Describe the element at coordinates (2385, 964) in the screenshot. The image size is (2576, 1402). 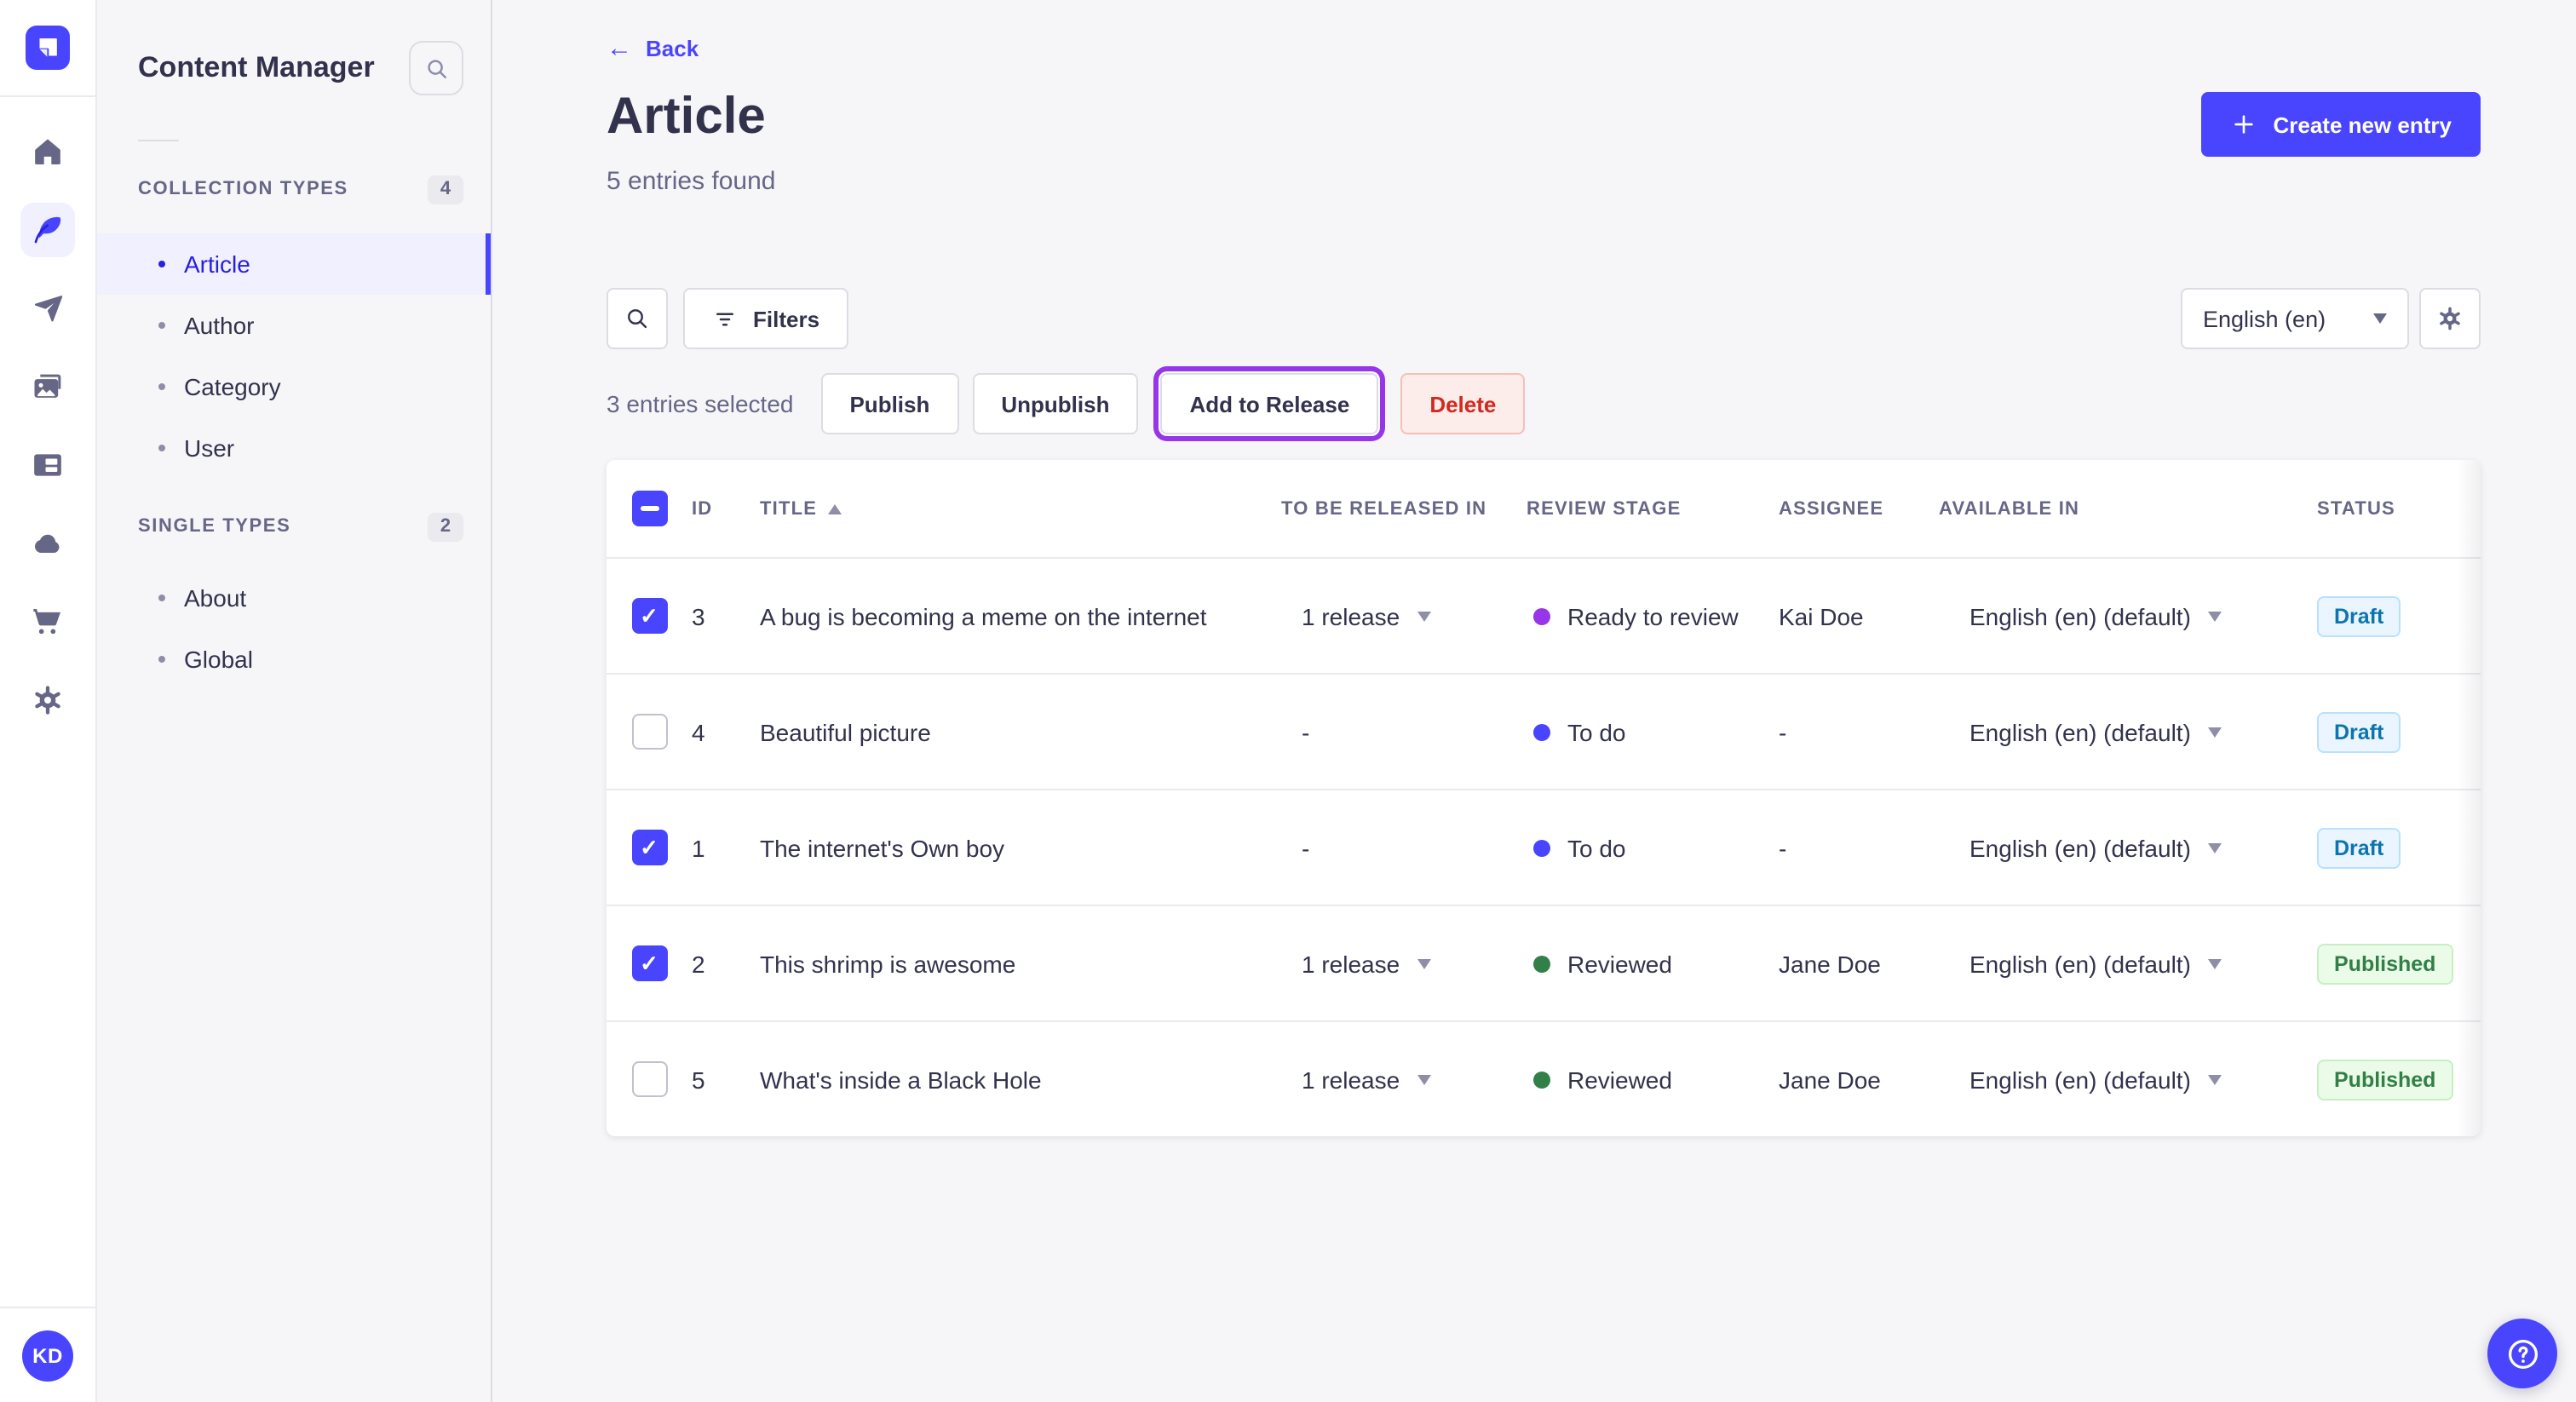
I see `status-badge: Published` at that location.